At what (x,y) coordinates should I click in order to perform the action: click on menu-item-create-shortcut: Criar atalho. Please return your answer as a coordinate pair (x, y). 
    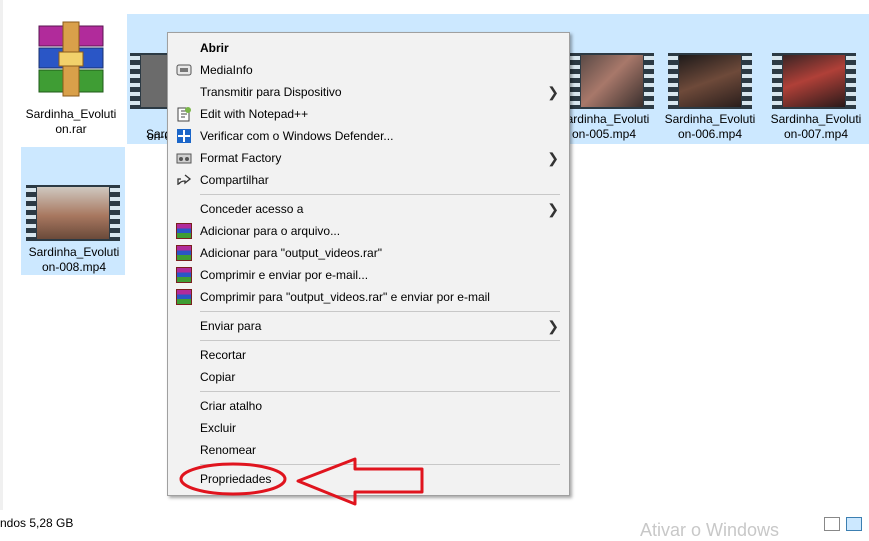
    Looking at the image, I should click on (368, 406).